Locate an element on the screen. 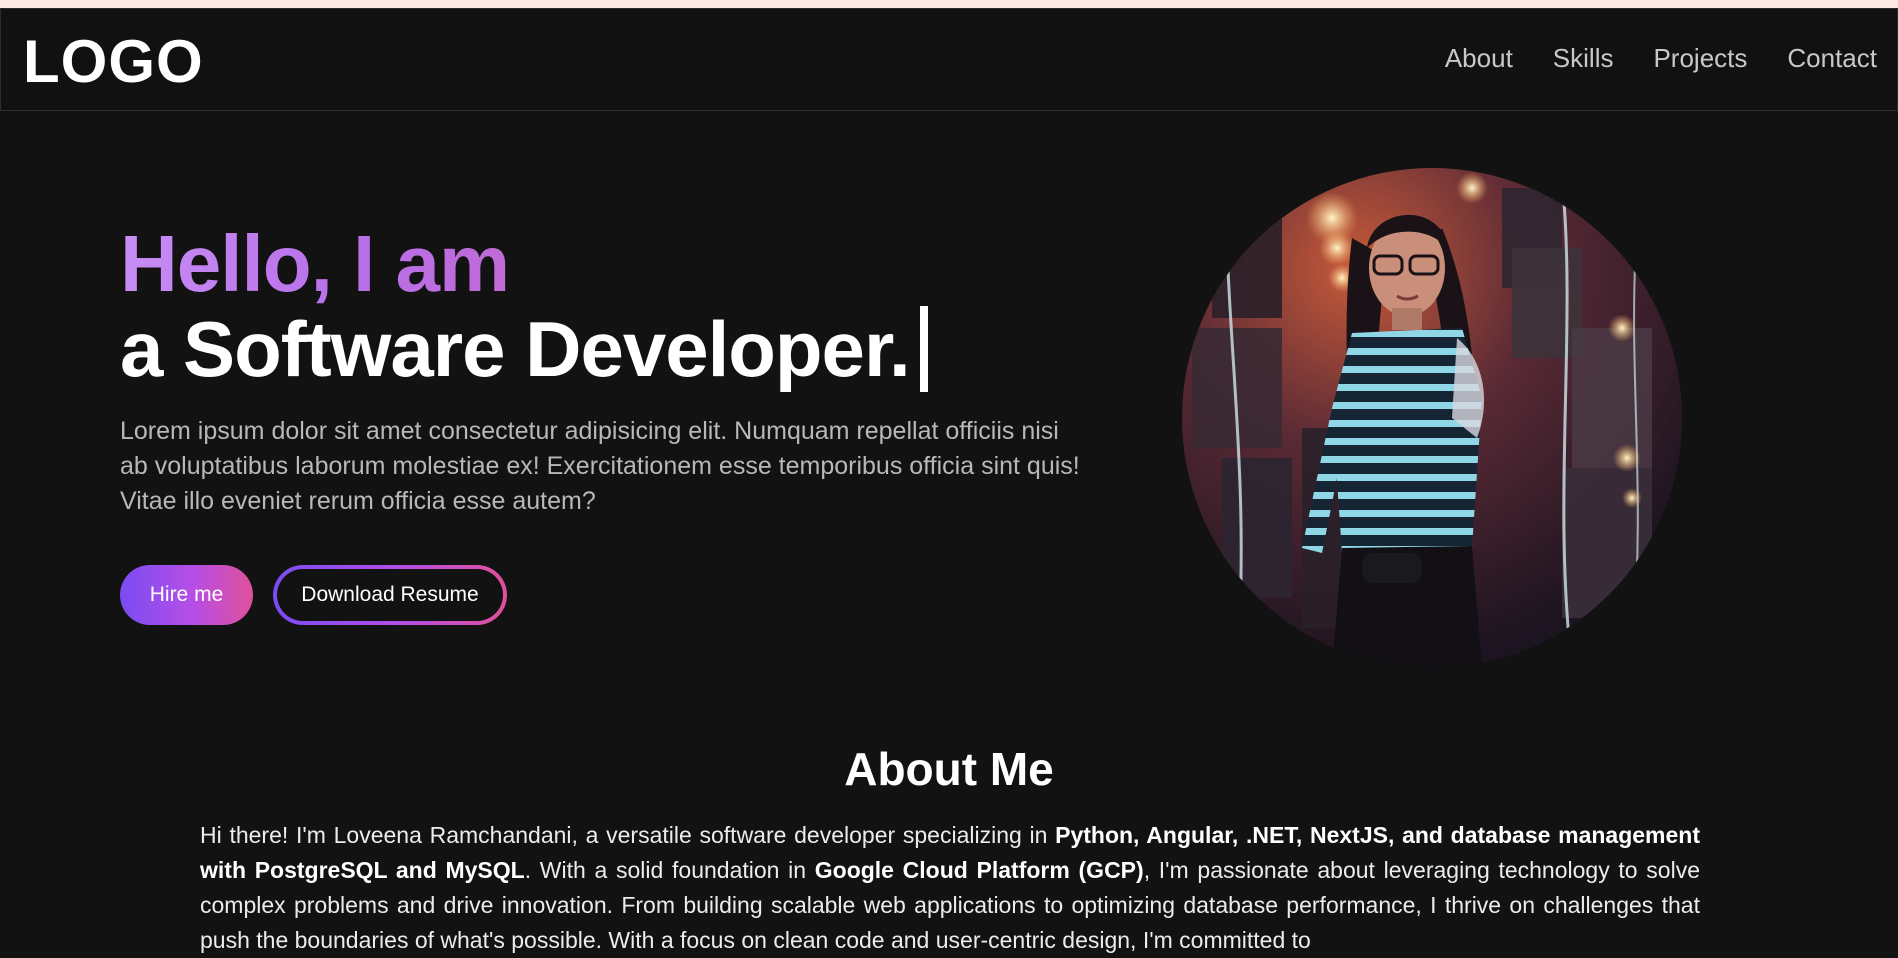  profile-photo-illustration is located at coordinates (1432, 418).